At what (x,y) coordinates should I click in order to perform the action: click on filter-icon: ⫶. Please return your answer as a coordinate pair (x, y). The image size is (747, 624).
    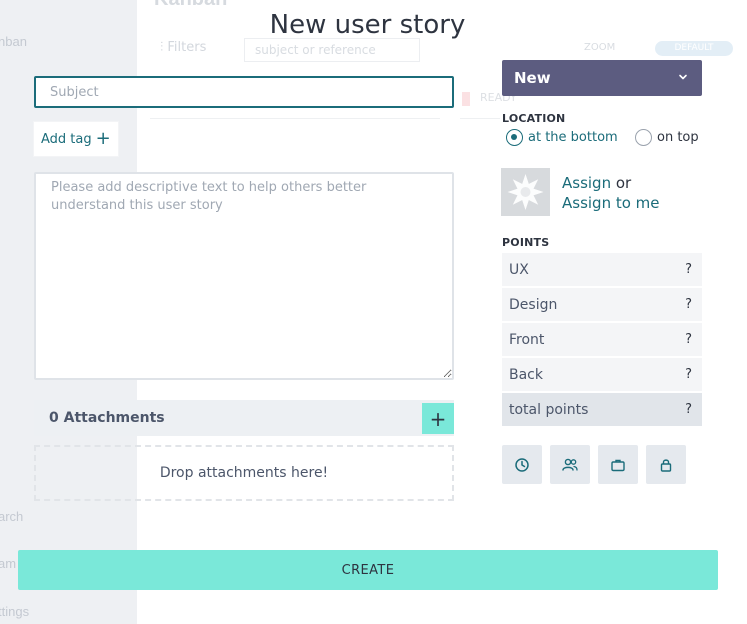
    Looking at the image, I should click on (162, 47).